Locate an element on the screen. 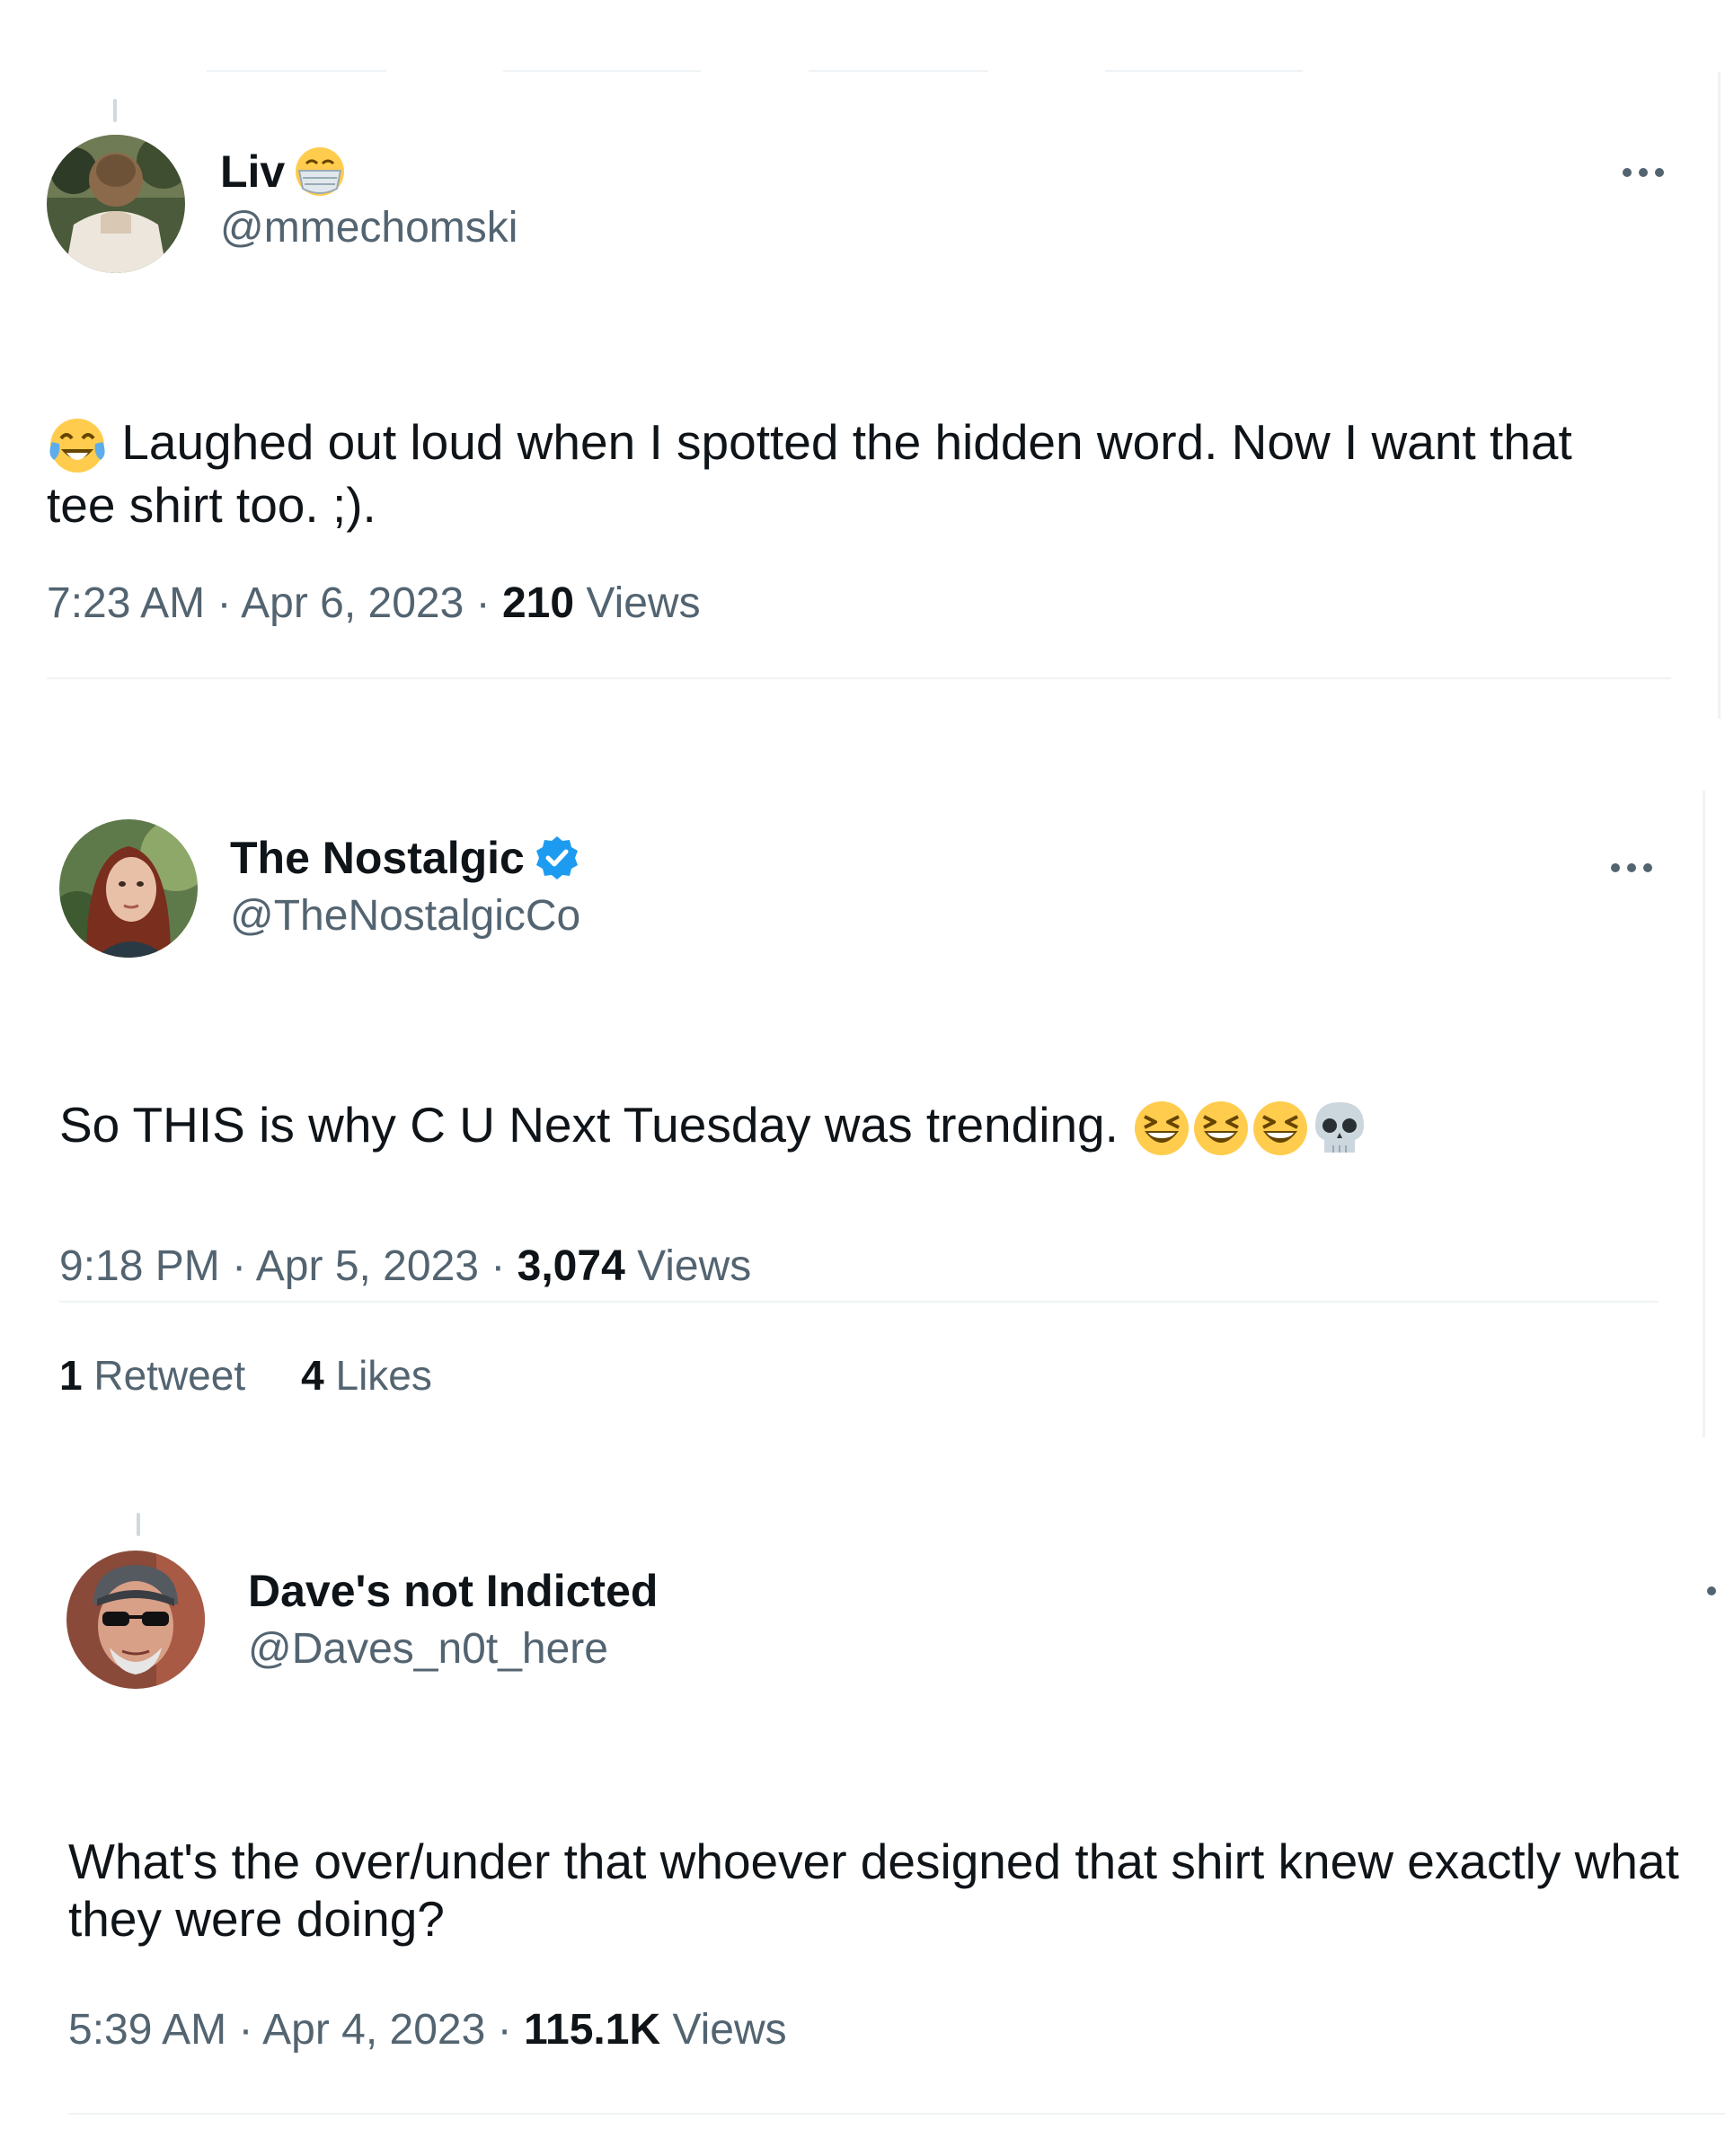 This screenshot has width=1725, height=2156. tears-of-joy-emoji is located at coordinates (77, 445).